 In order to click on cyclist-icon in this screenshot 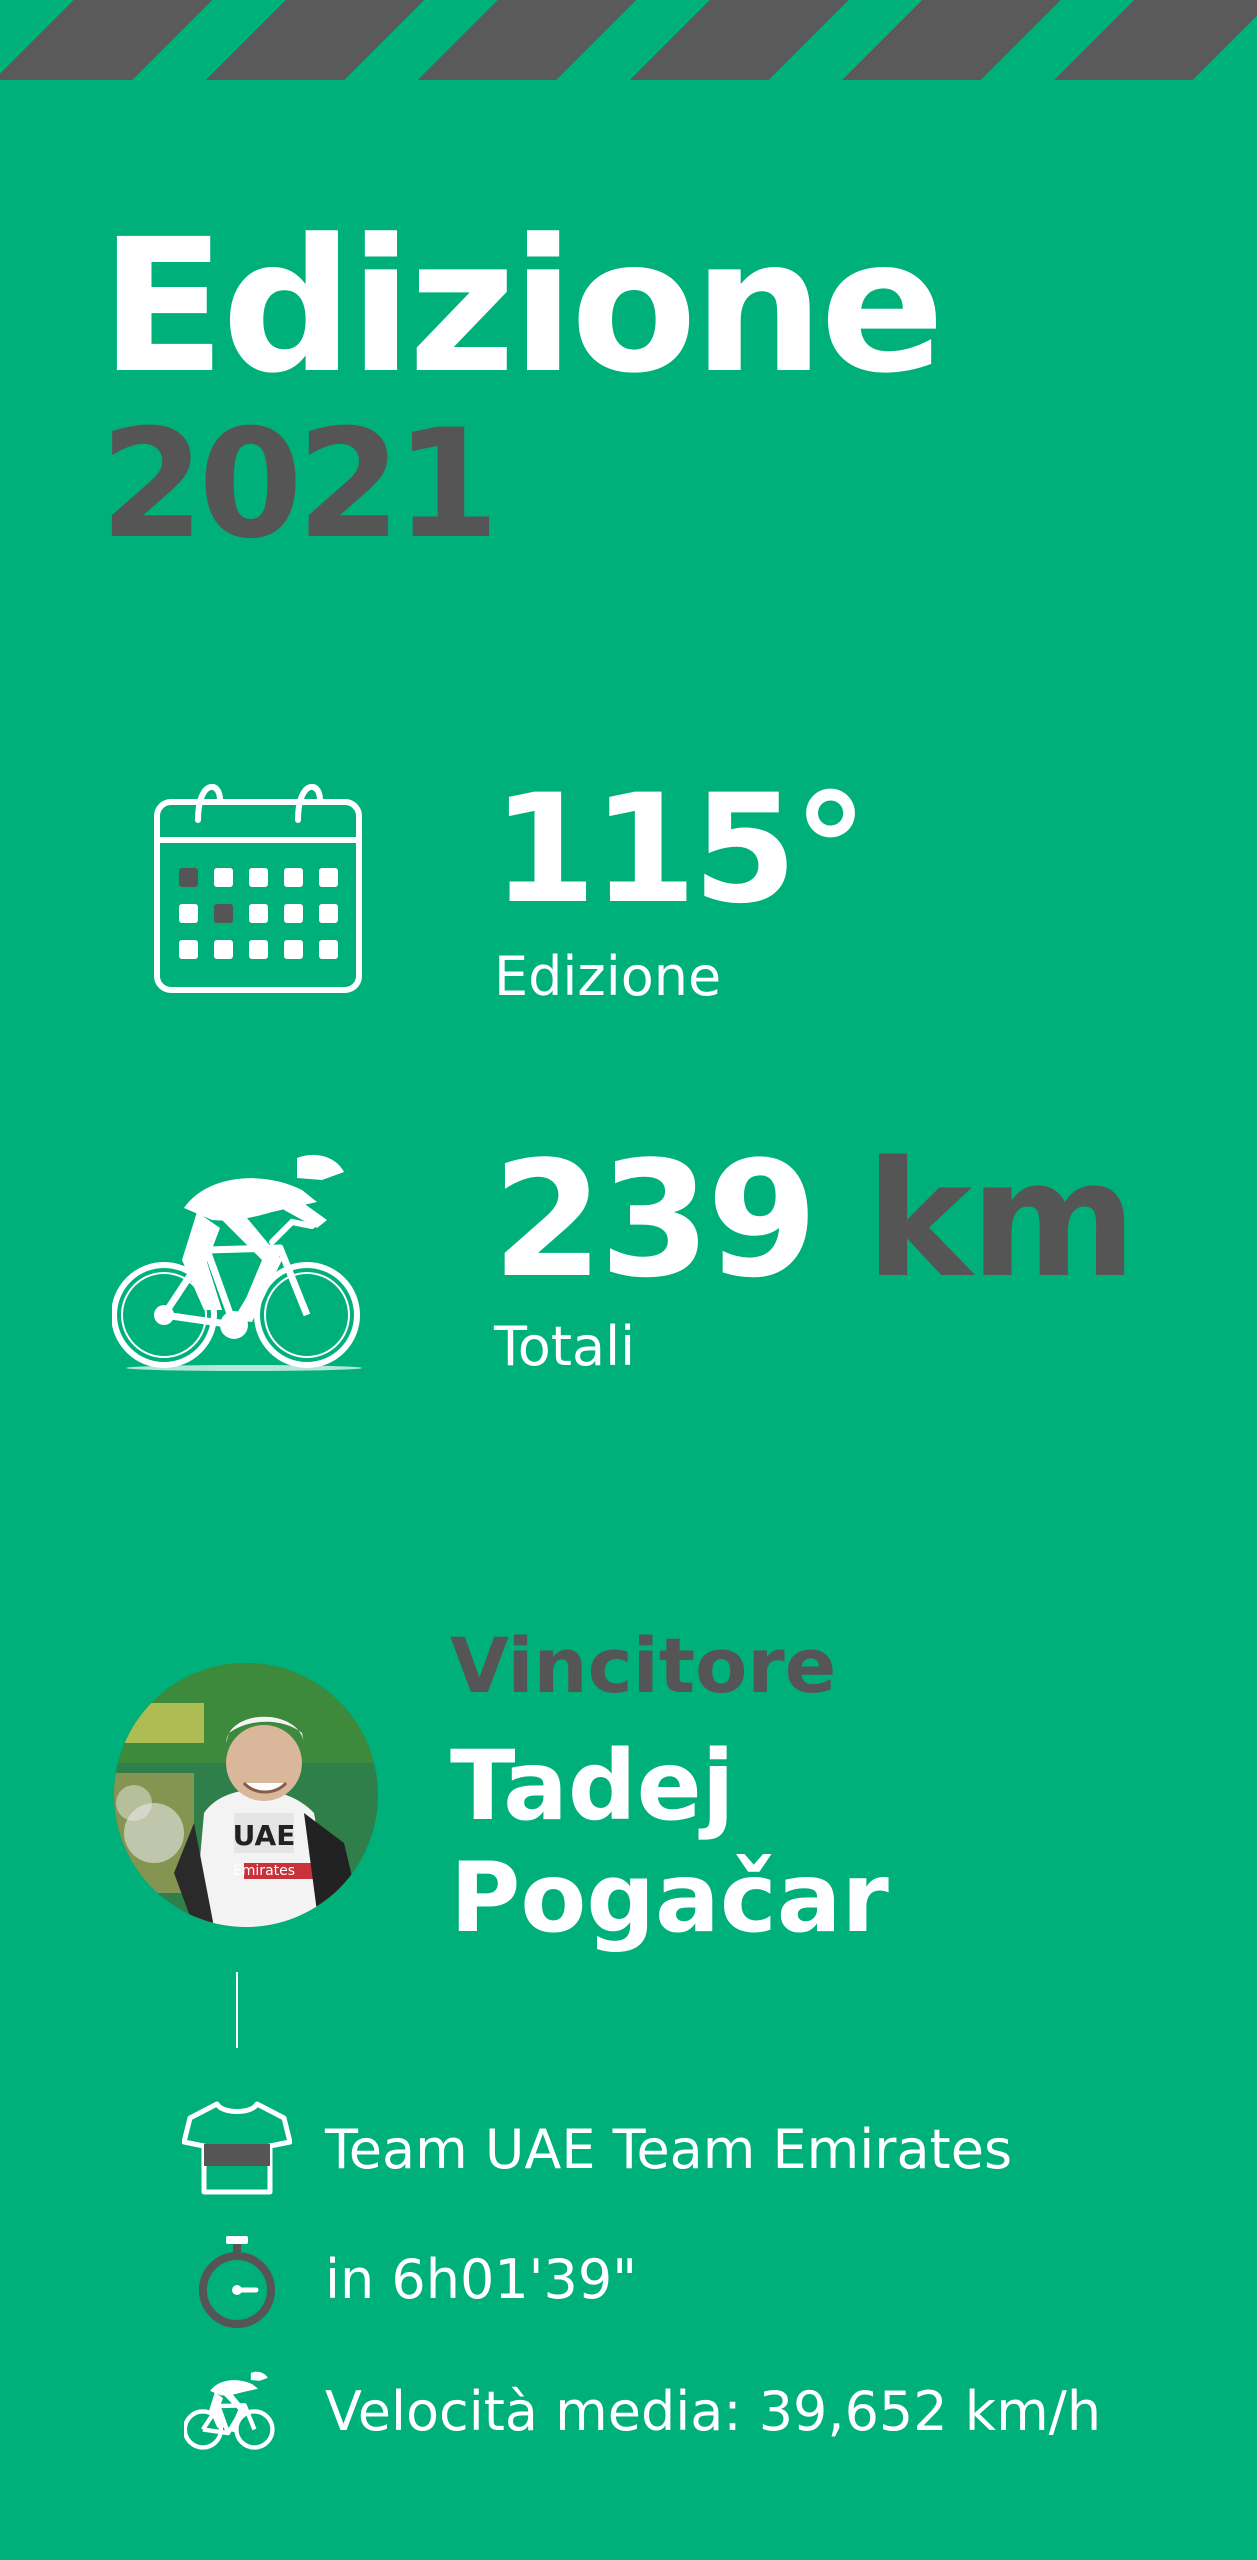, I will do `click(237, 1262)`.